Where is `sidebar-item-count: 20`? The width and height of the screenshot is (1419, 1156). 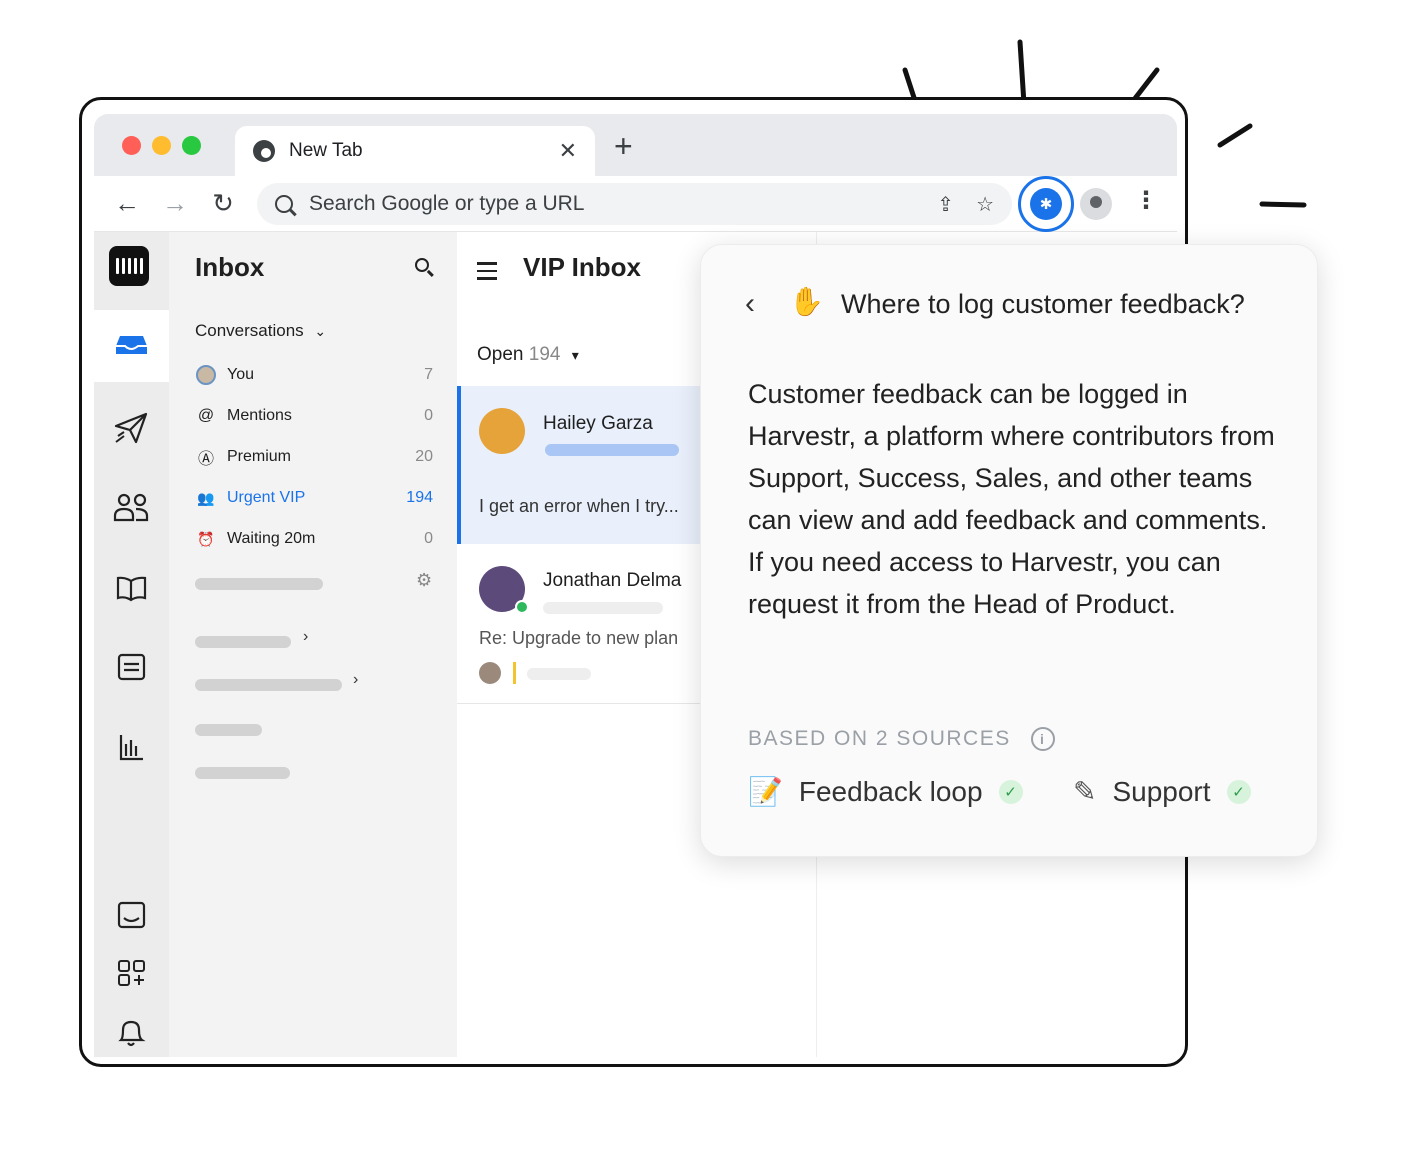
sidebar-item-count: 20 is located at coordinates (424, 456).